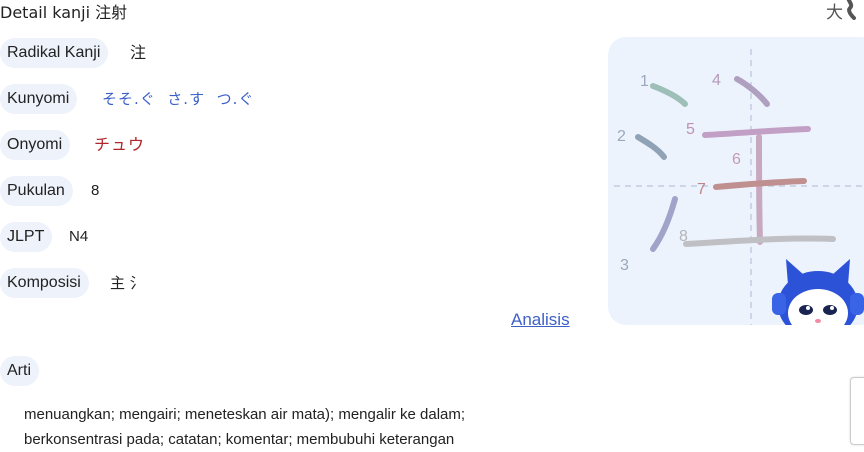  Describe the element at coordinates (127, 283) in the screenshot. I see `value-komposisi: 主 氵` at that location.